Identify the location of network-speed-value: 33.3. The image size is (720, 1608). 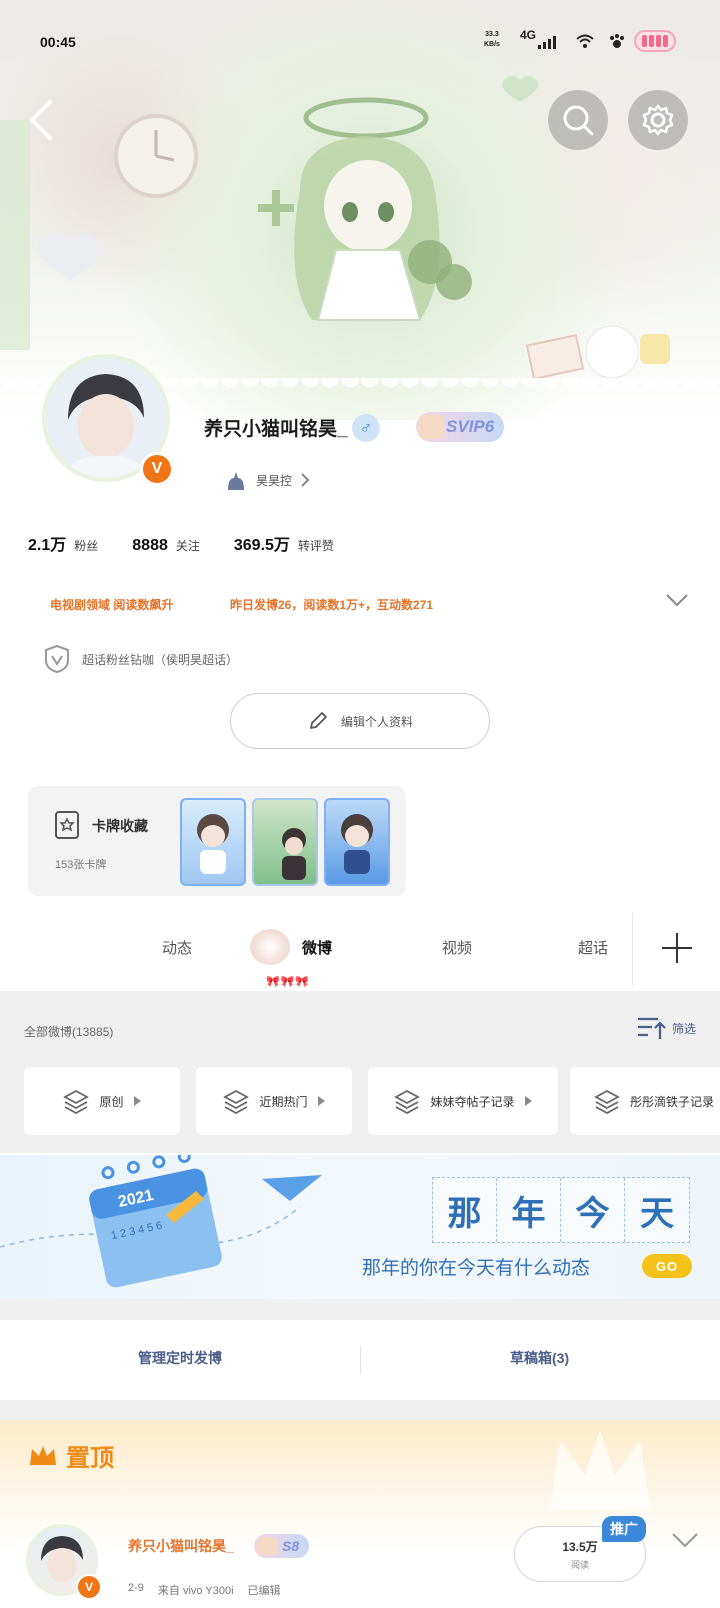
(492, 34).